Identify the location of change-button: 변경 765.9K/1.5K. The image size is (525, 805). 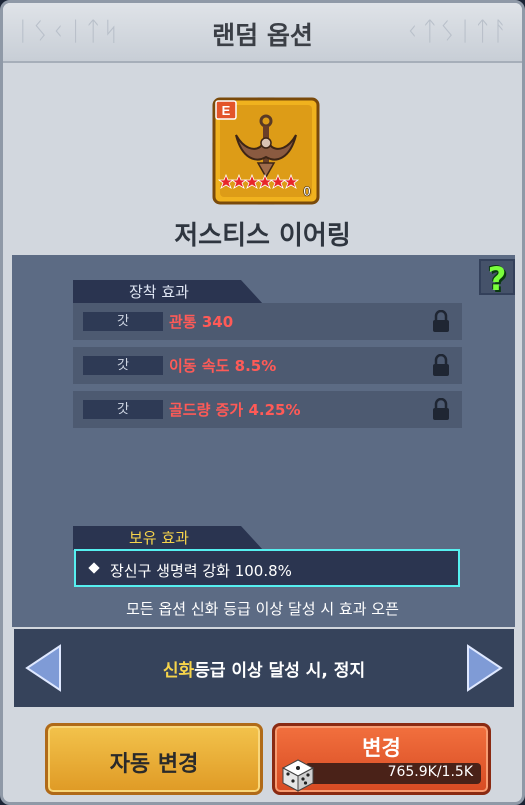
(381, 759).